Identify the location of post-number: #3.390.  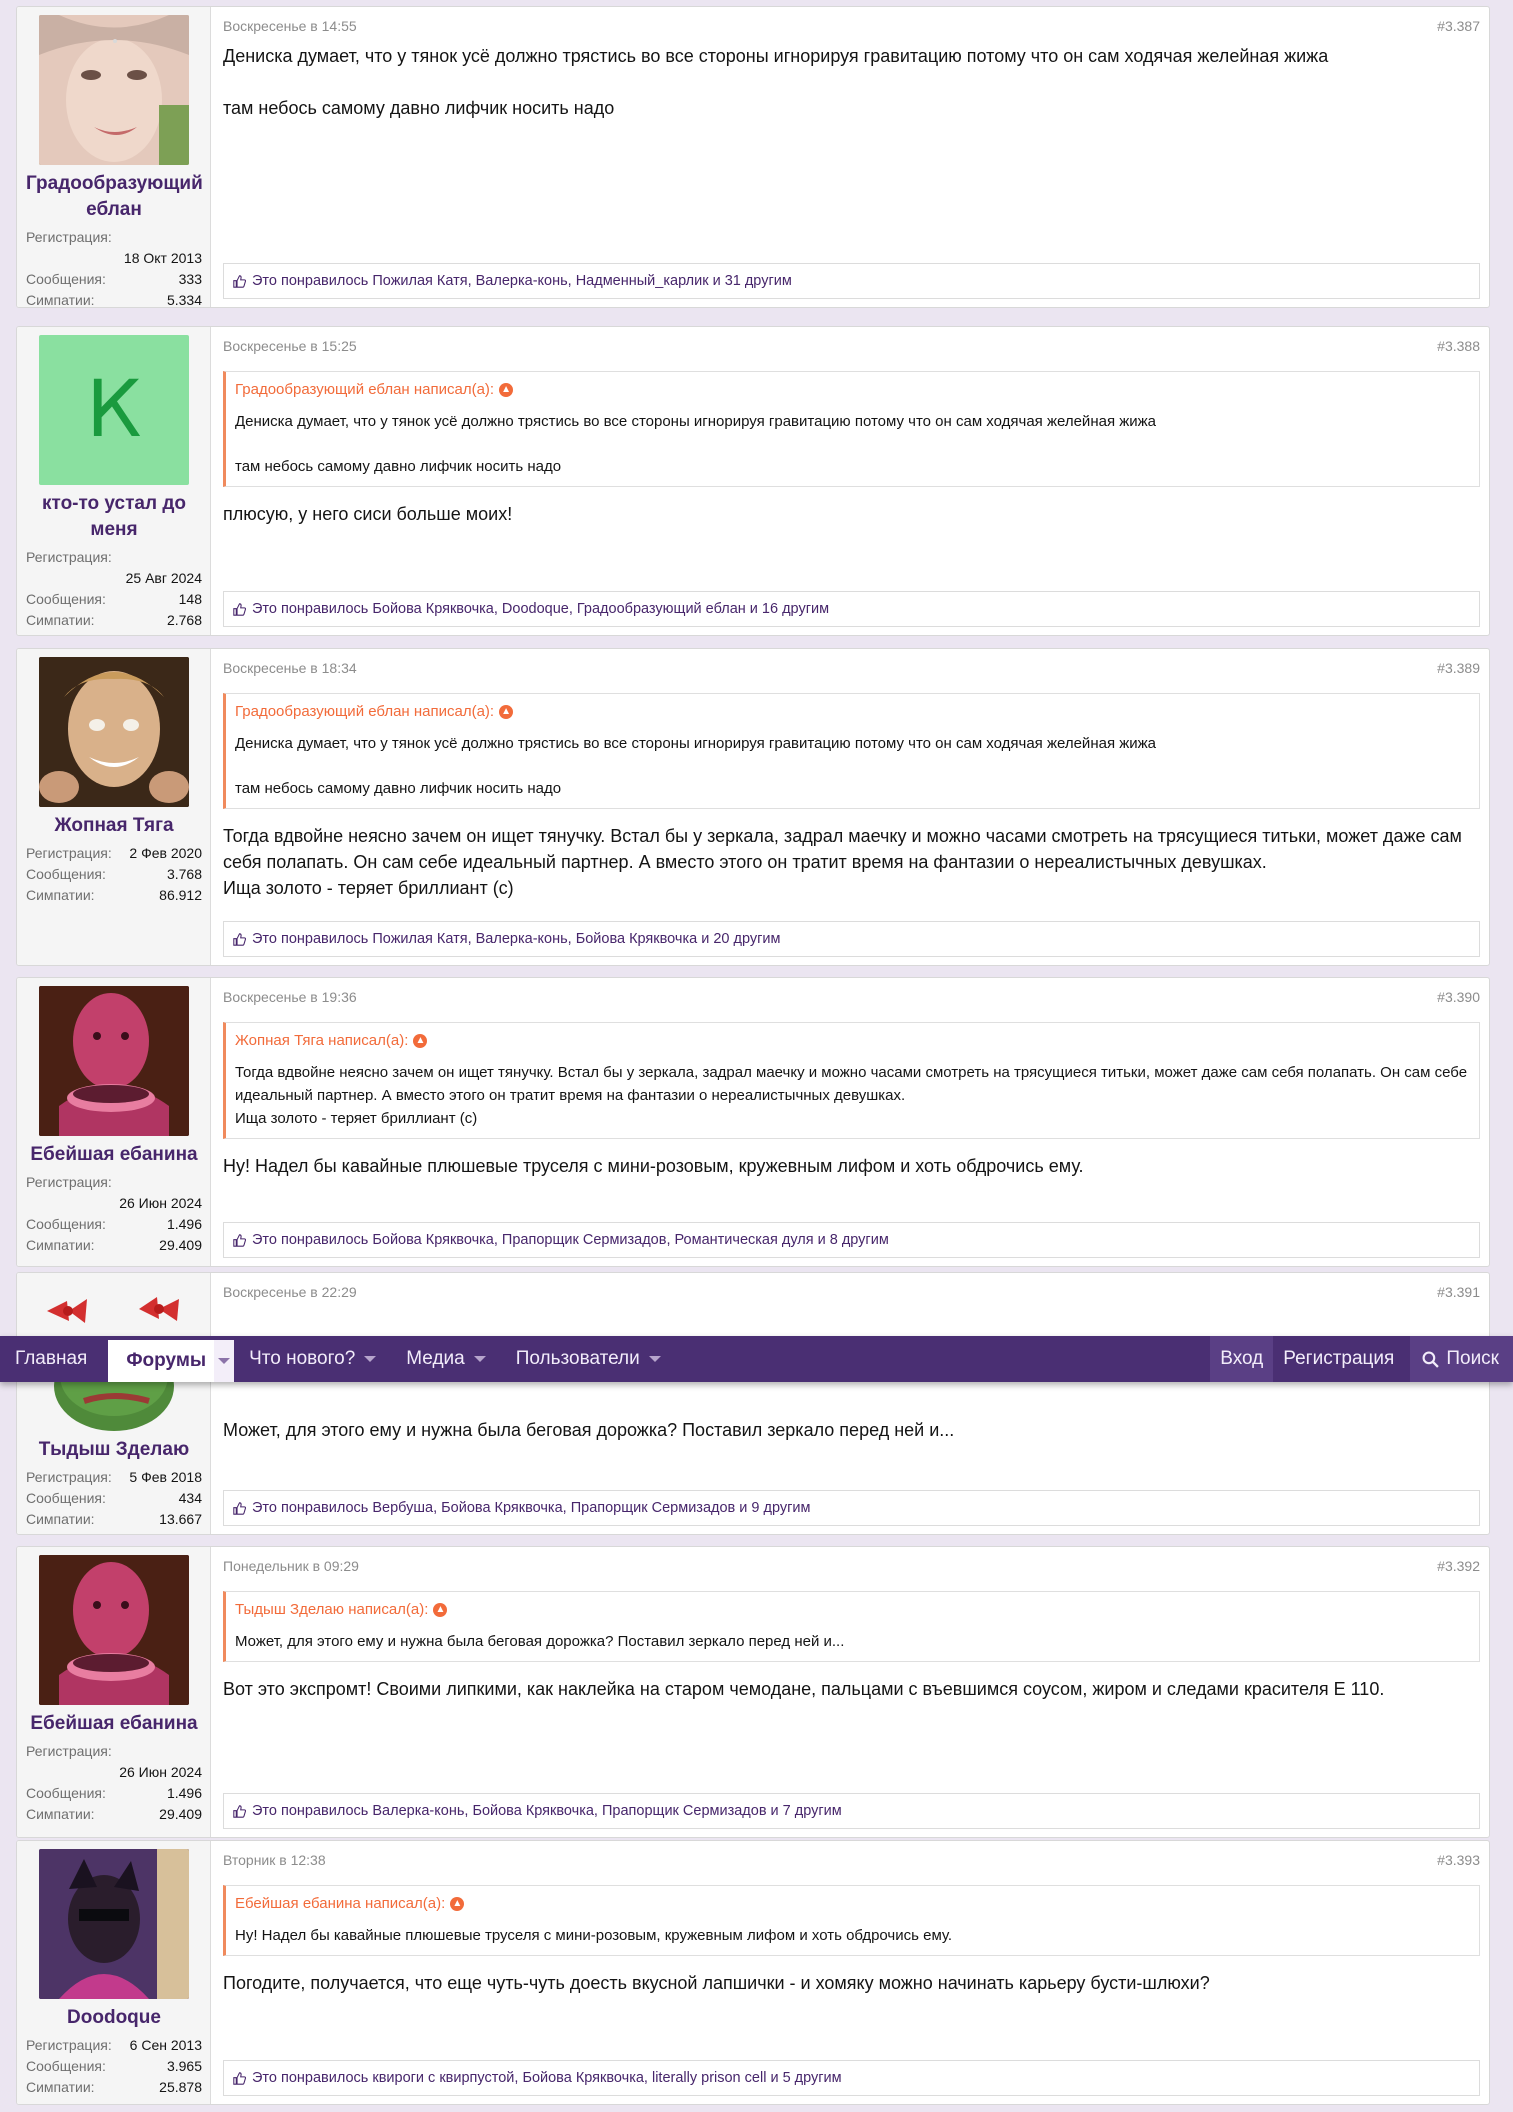
(1458, 997).